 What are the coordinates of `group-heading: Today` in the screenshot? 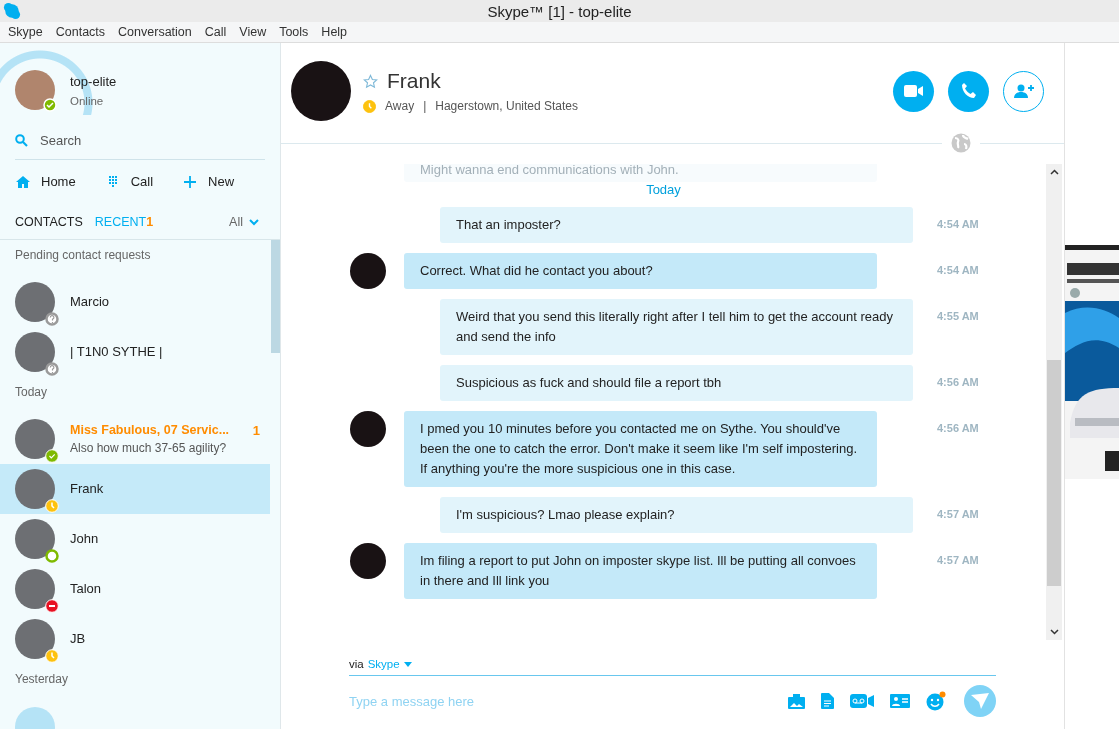 It's located at (31, 392).